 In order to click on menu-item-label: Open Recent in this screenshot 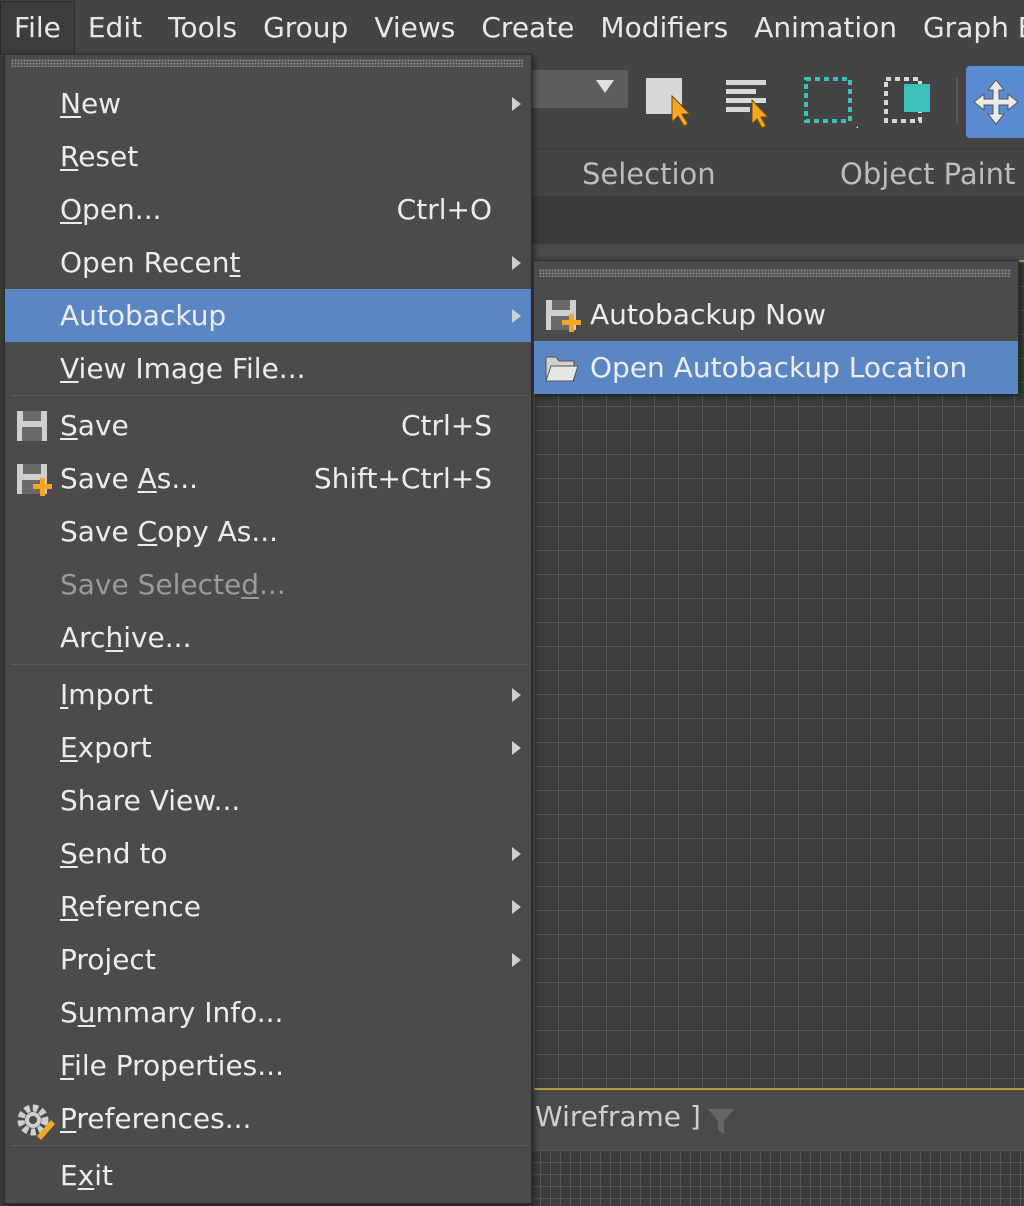, I will do `click(150, 262)`.